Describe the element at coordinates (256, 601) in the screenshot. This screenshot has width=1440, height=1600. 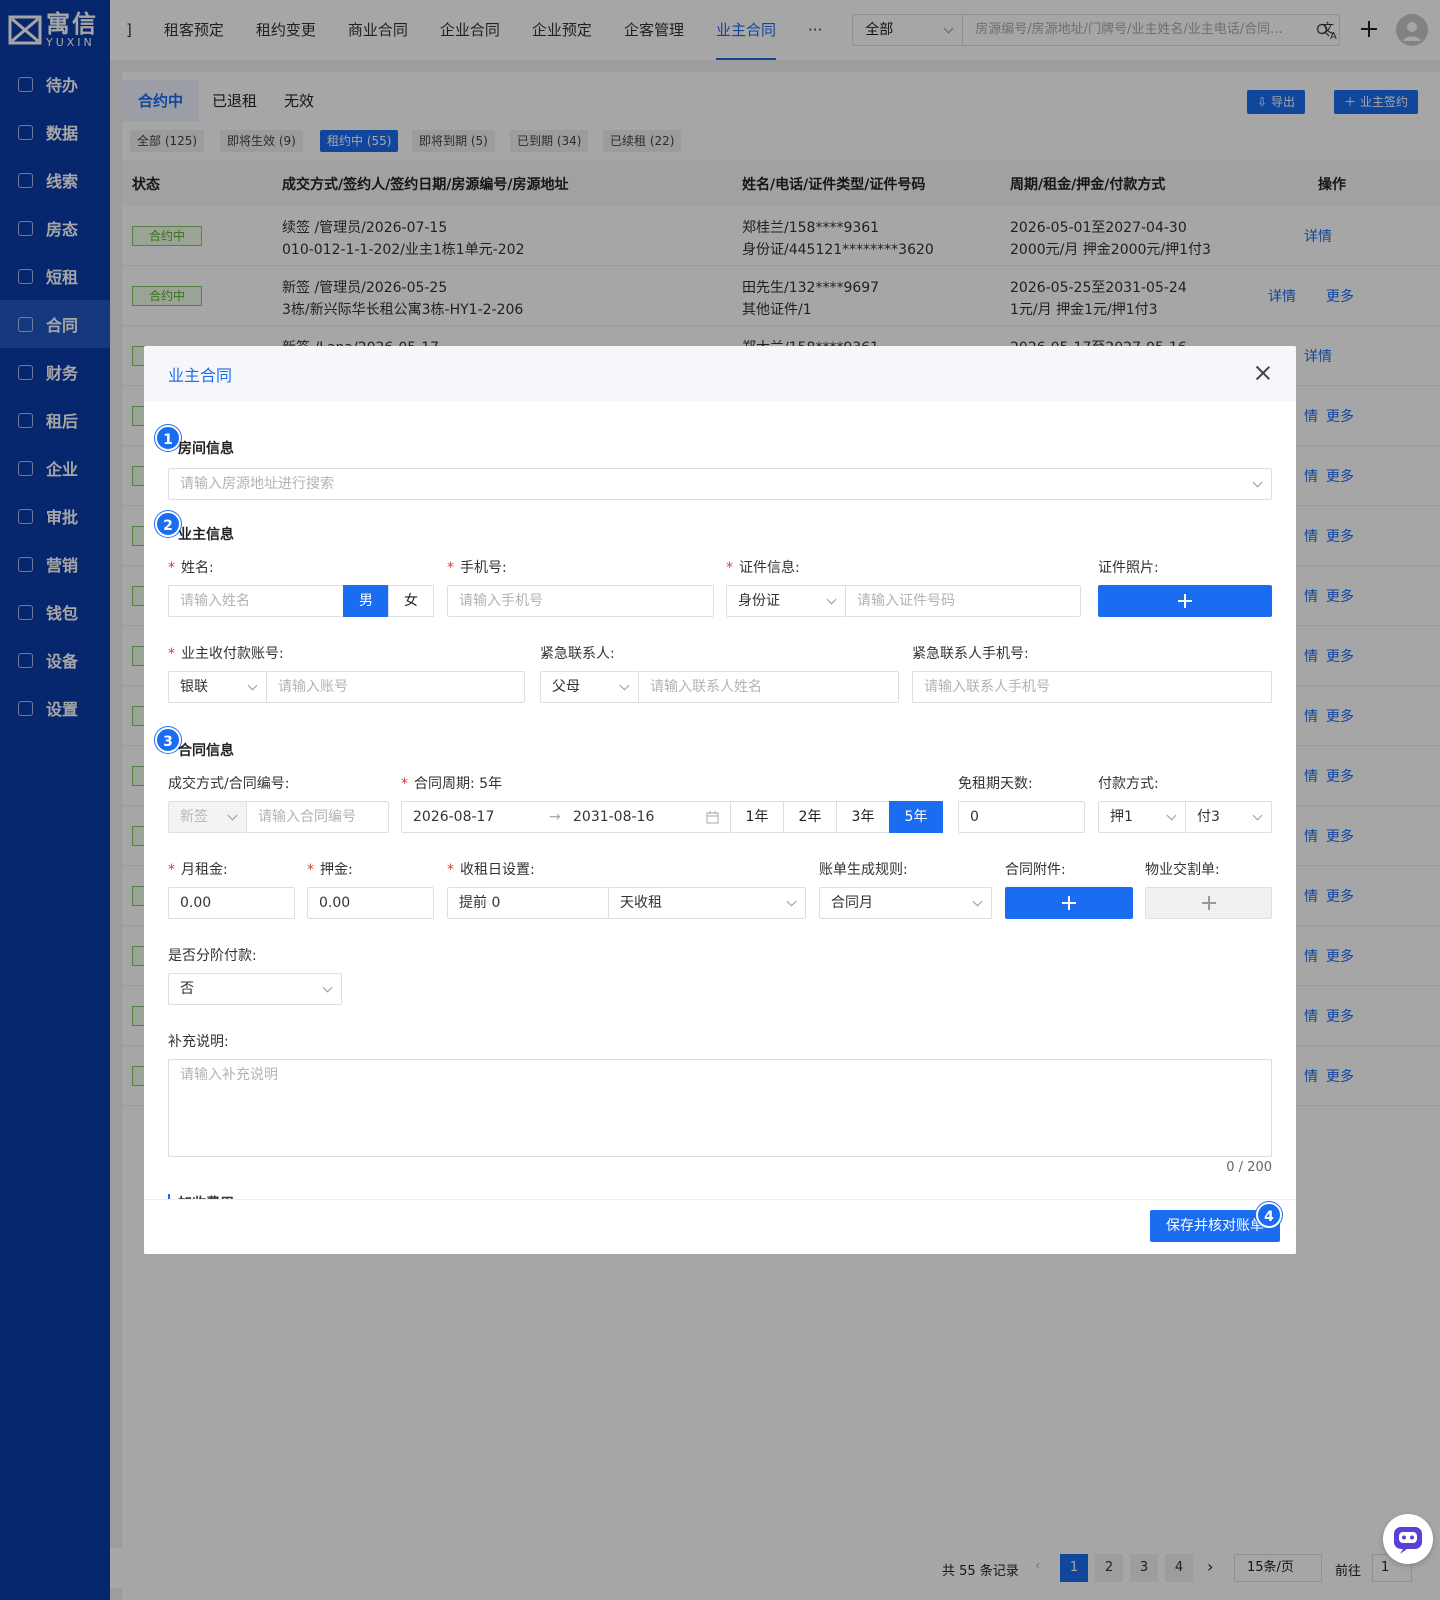
I see `owner-name-input: 请输入姓名` at that location.